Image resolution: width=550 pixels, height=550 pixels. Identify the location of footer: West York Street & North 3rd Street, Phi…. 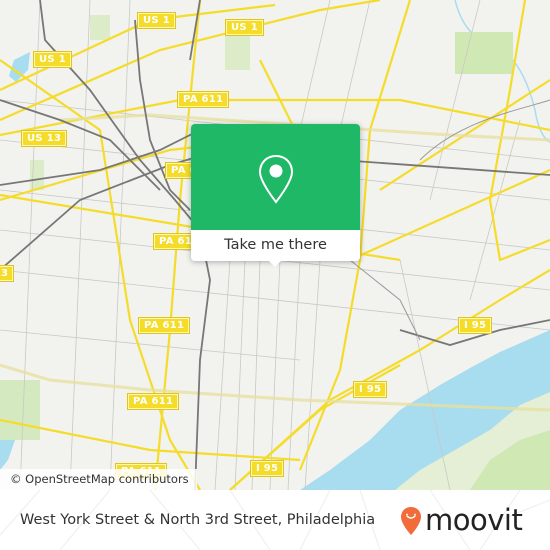
(275, 520).